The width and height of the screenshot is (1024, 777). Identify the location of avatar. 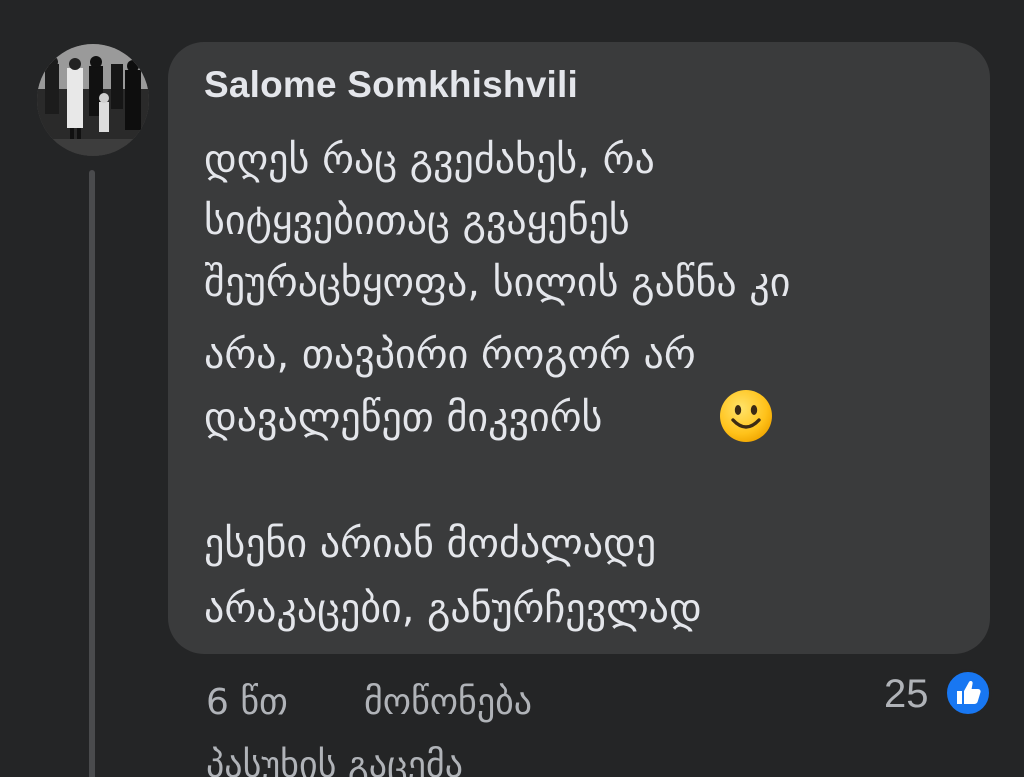
(93, 100).